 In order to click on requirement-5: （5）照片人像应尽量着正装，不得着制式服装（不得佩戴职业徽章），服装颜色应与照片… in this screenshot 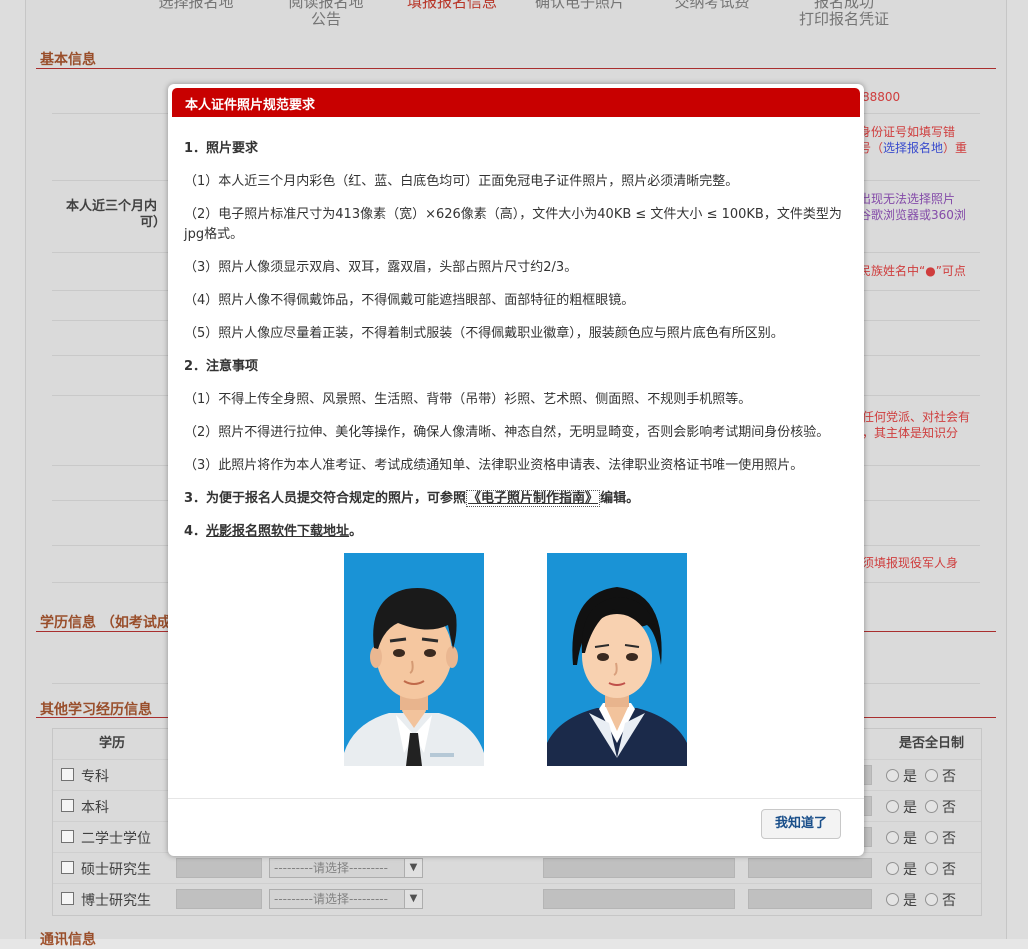, I will do `click(484, 333)`.